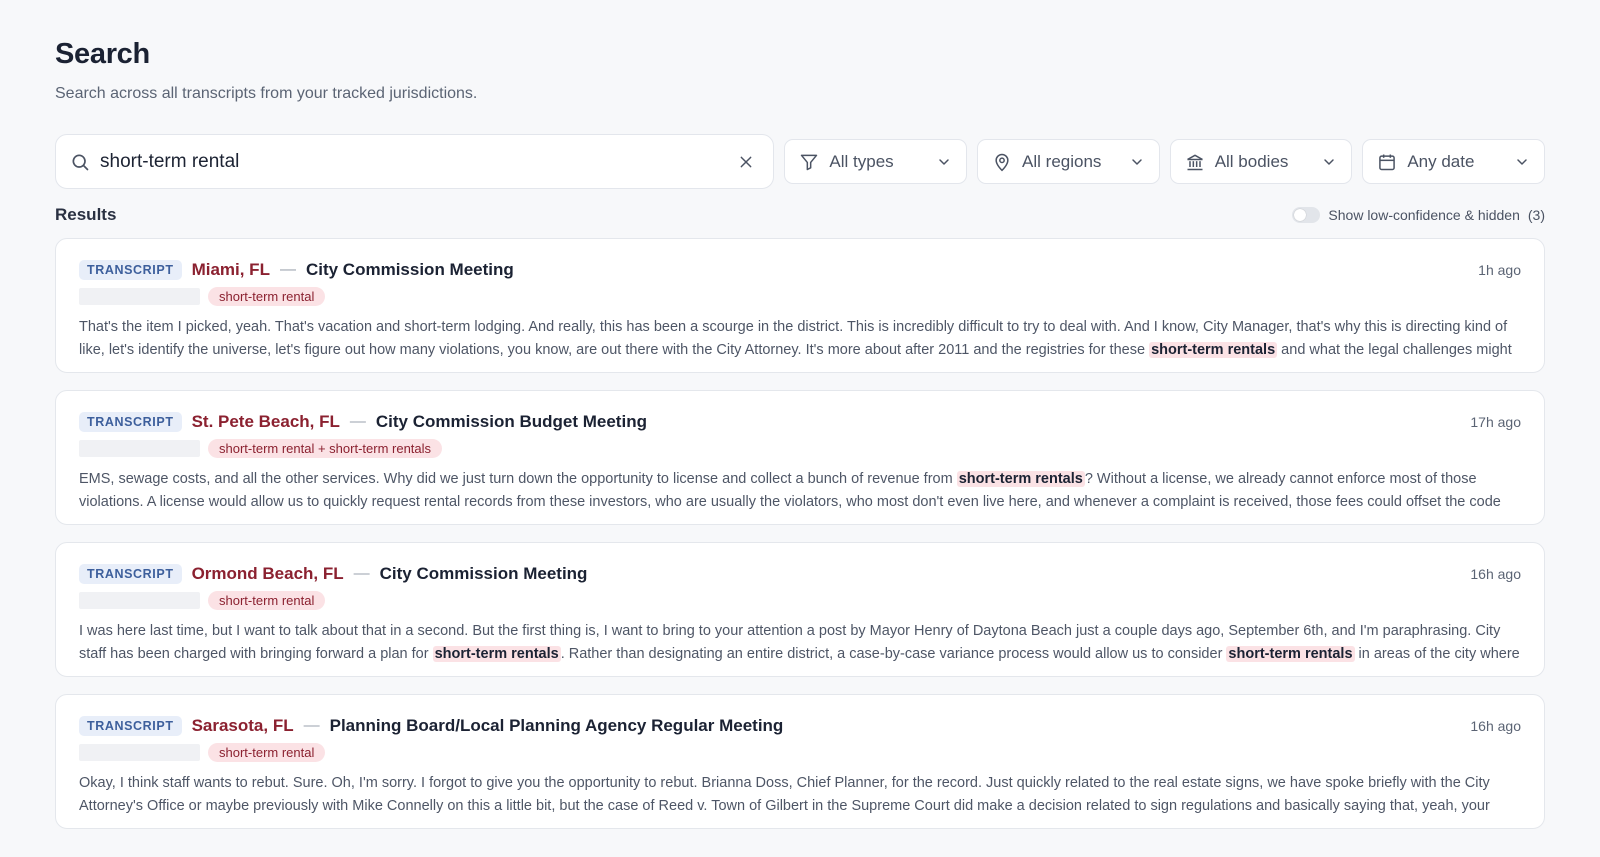 Image resolution: width=1600 pixels, height=857 pixels. What do you see at coordinates (231, 270) in the screenshot?
I see `result-place: Miami, FL` at bounding box center [231, 270].